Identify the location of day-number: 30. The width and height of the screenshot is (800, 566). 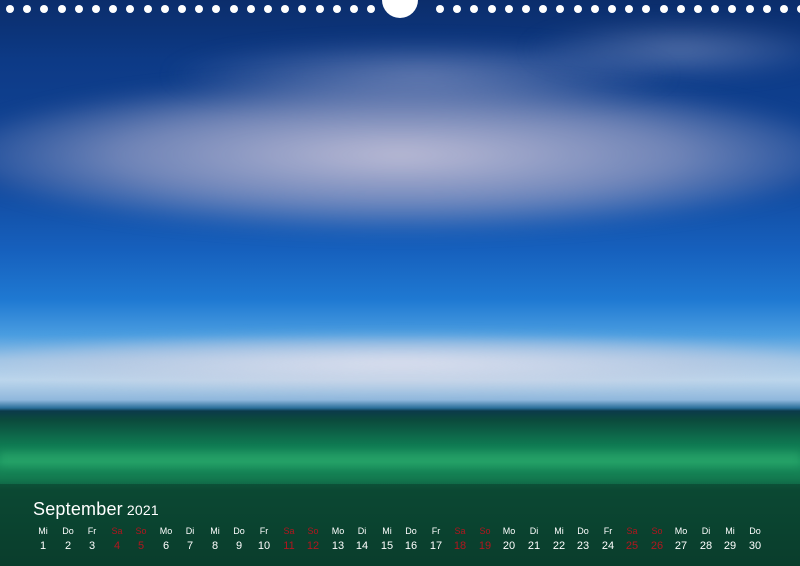
(755, 546).